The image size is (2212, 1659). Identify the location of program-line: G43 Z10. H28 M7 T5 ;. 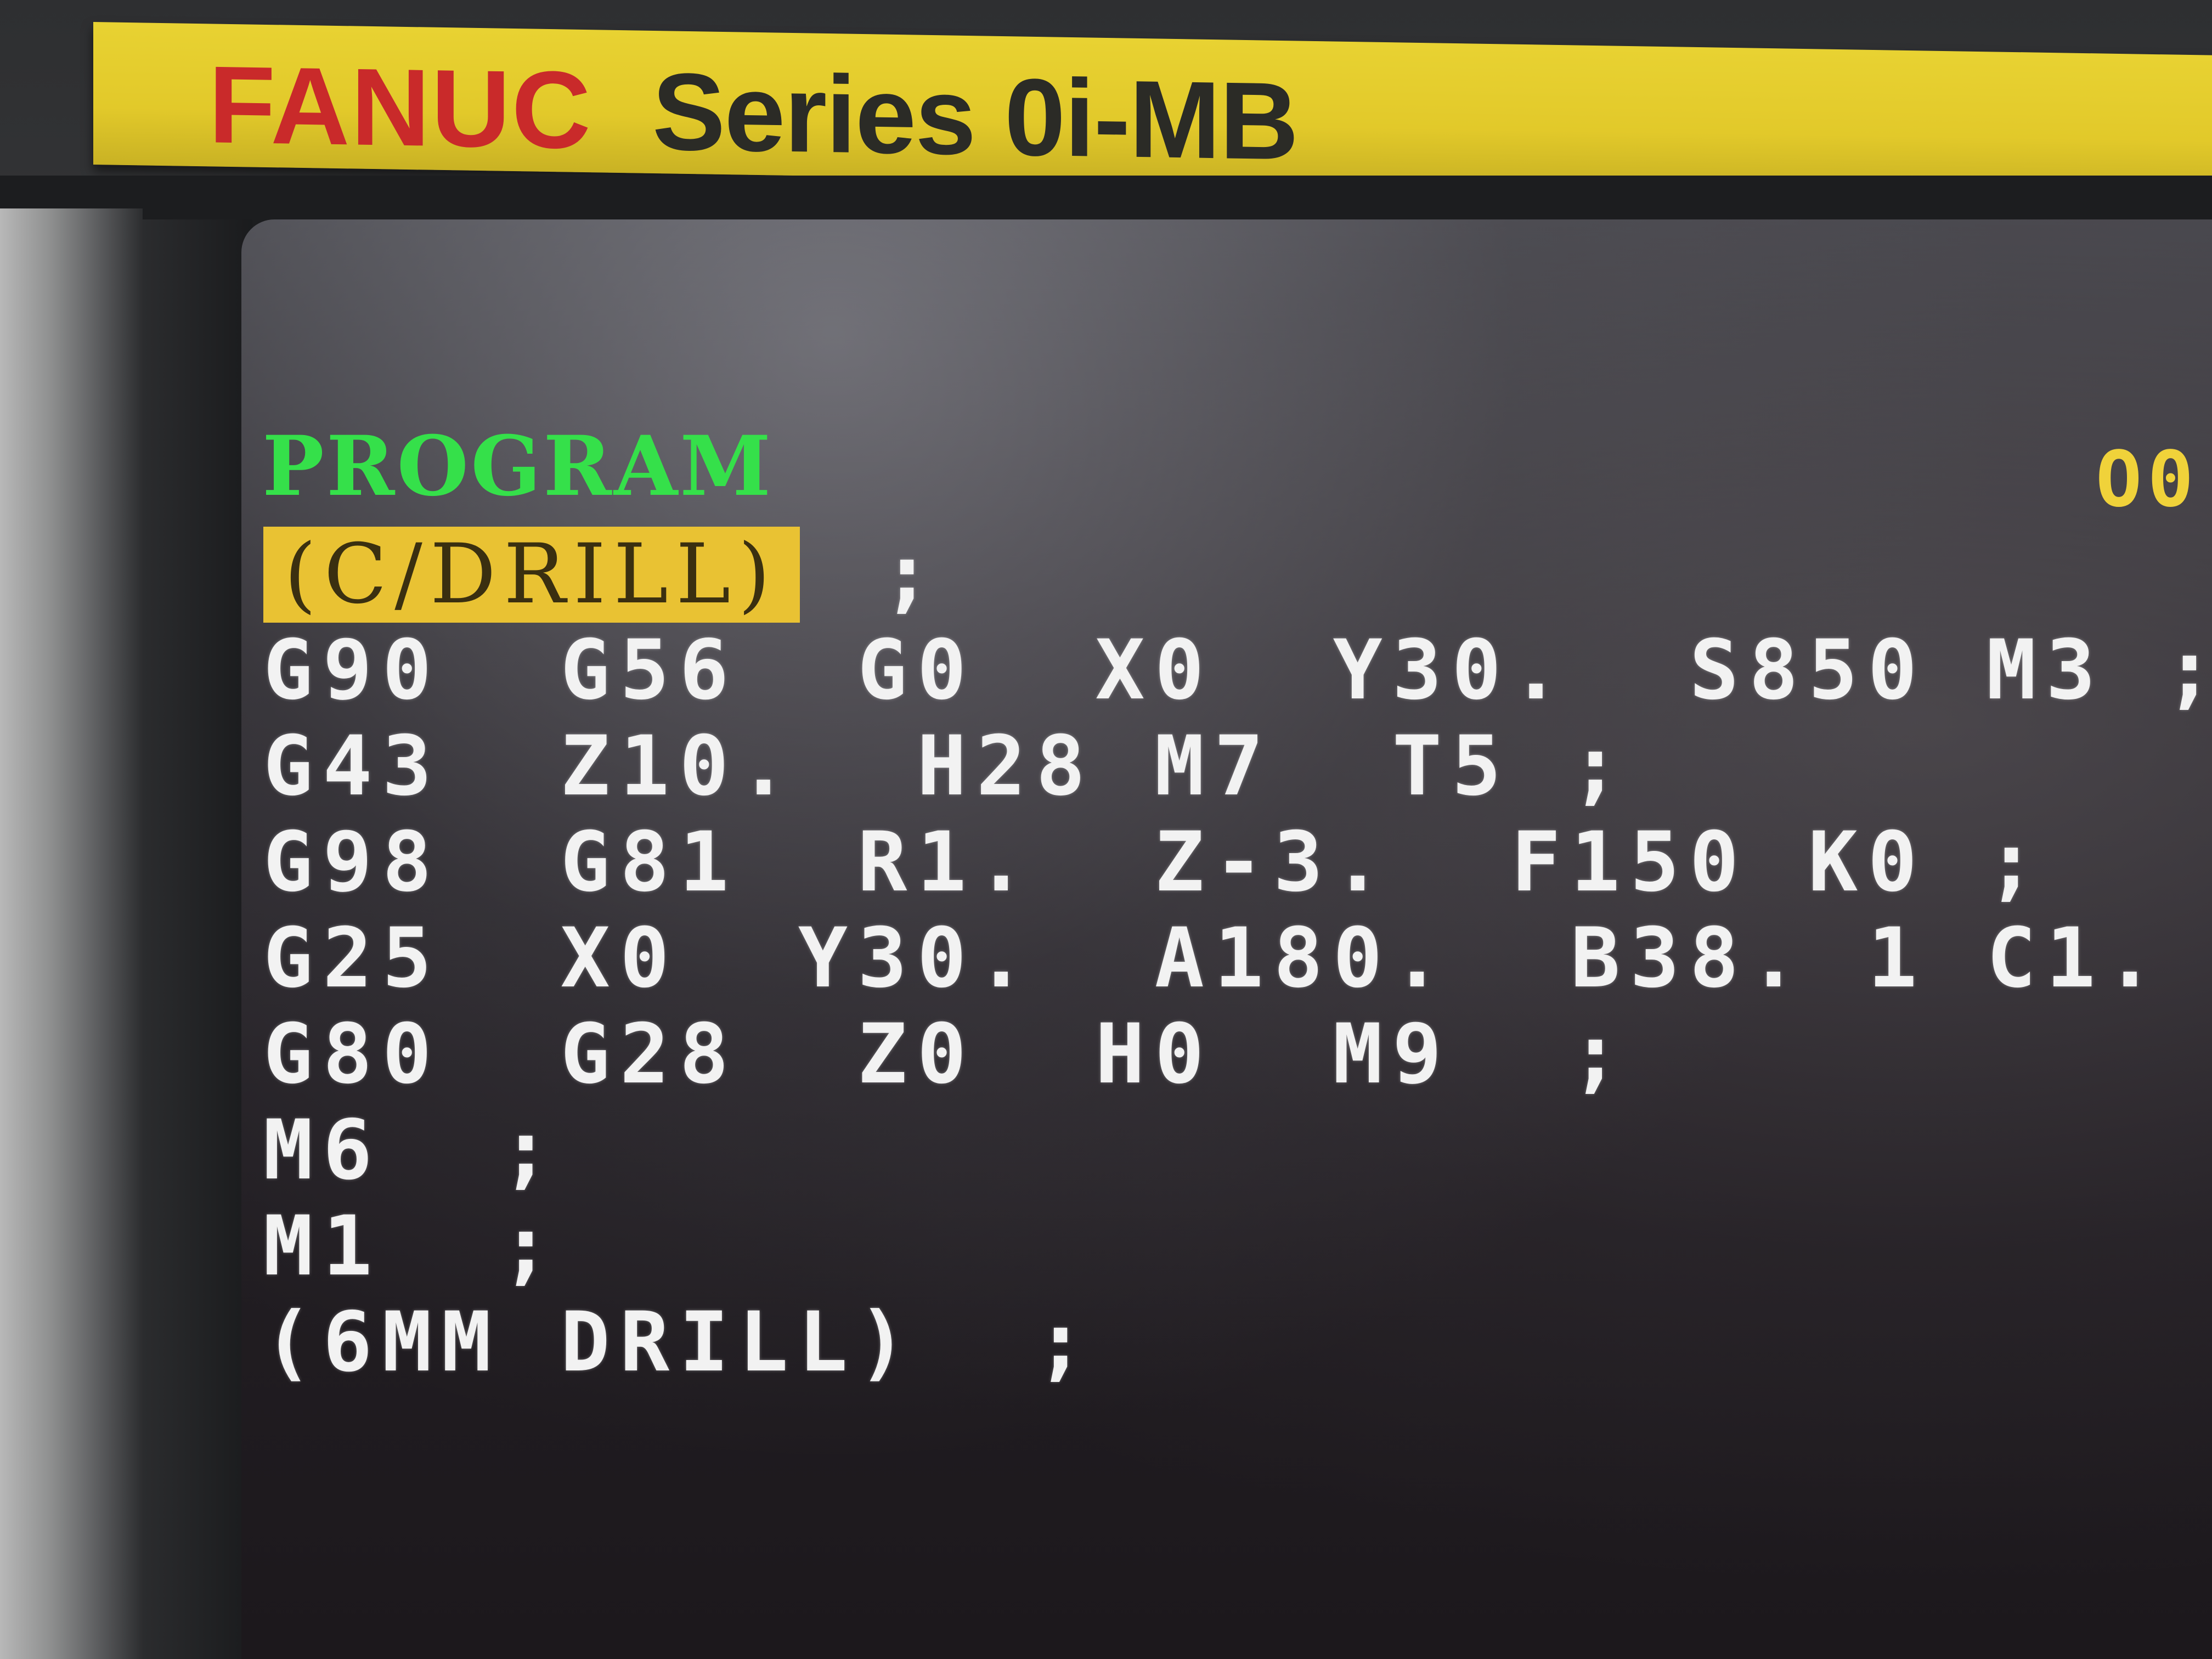
(1223, 767).